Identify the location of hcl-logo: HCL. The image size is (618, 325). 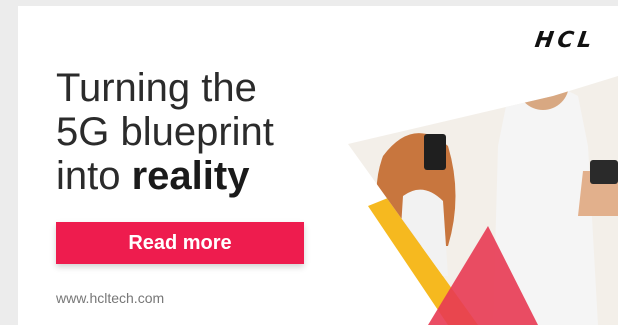
(565, 40).